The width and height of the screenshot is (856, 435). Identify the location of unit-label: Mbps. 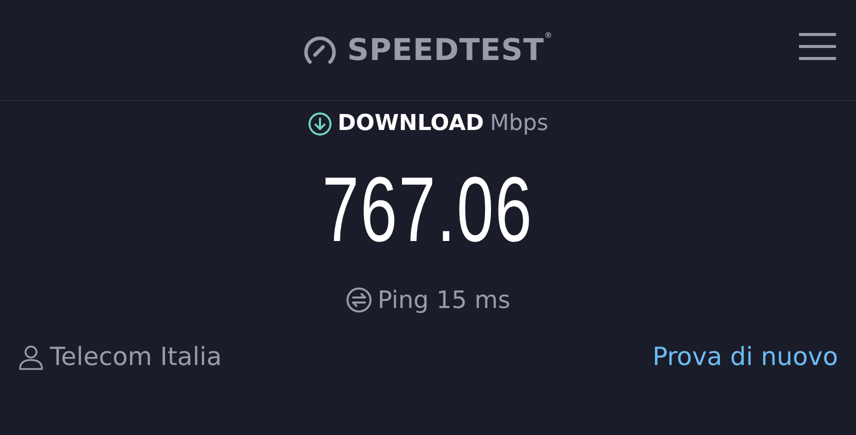
(519, 123).